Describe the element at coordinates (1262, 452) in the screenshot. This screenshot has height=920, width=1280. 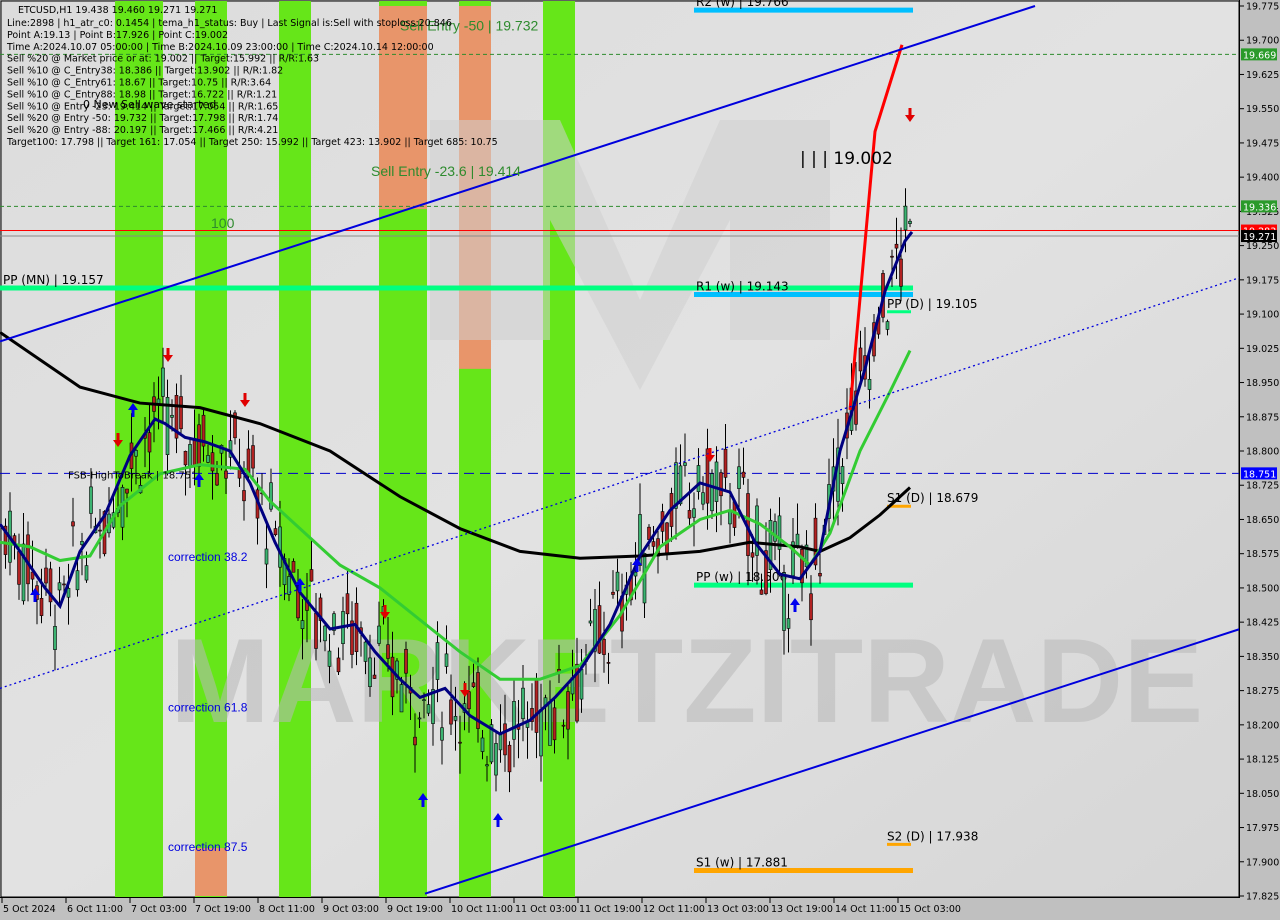
I see `y-tick-label: 18.800` at that location.